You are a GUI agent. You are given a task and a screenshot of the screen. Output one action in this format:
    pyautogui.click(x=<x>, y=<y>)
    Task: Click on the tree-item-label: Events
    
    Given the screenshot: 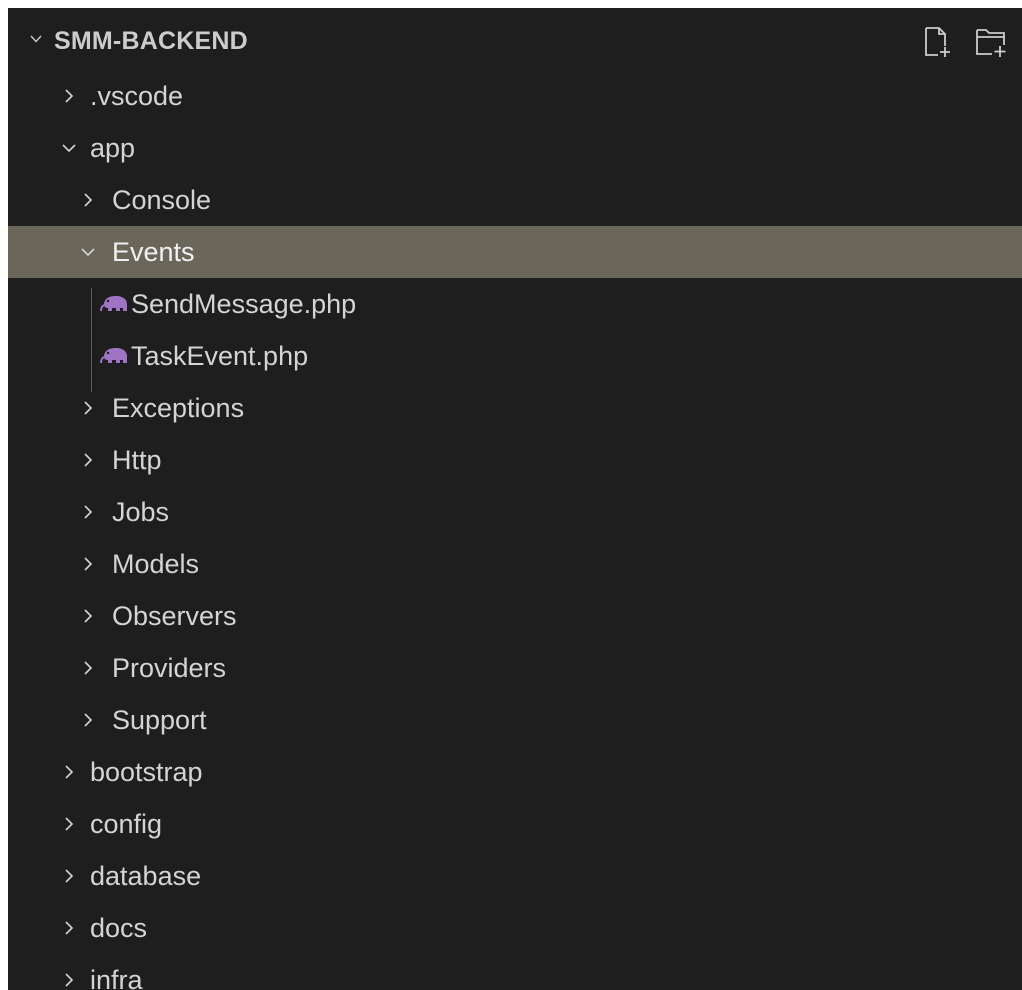 What is the action you would take?
    pyautogui.click(x=153, y=252)
    